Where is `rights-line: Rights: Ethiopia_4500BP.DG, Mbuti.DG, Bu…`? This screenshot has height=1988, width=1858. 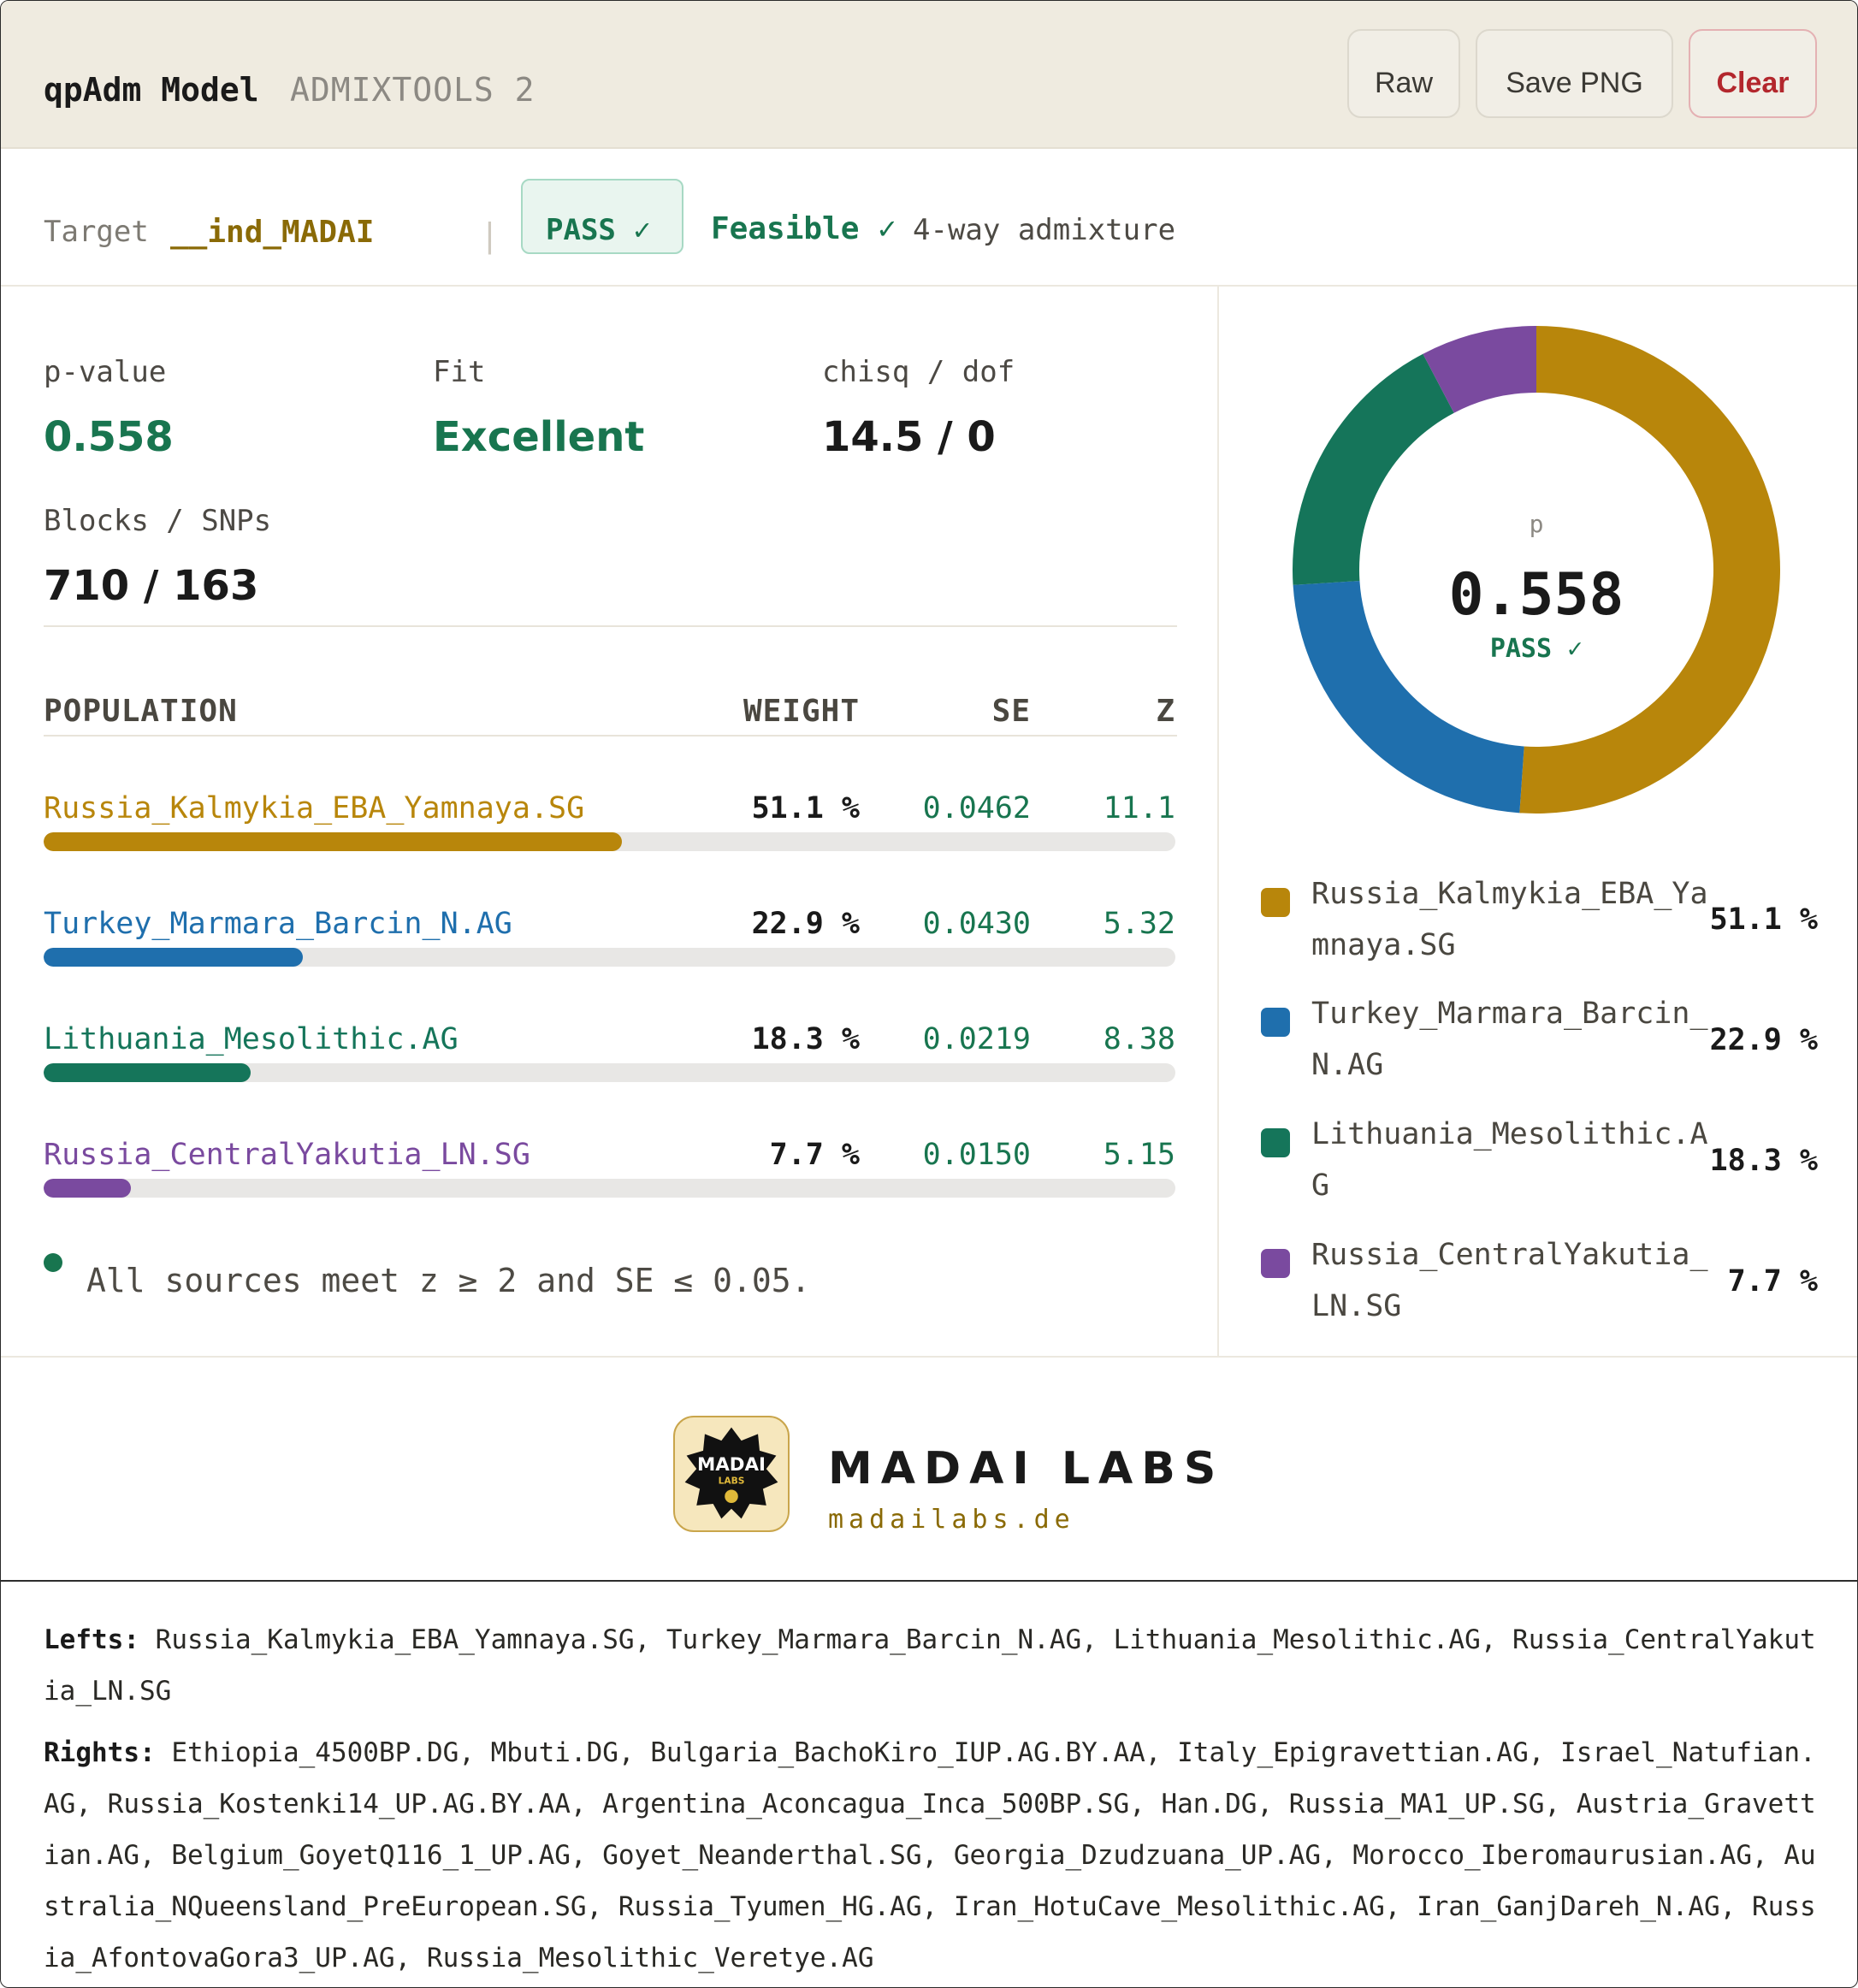
rights-line: Rights: Ethiopia_4500BP.DG, Mbuti.DG, Bu… is located at coordinates (932, 1855).